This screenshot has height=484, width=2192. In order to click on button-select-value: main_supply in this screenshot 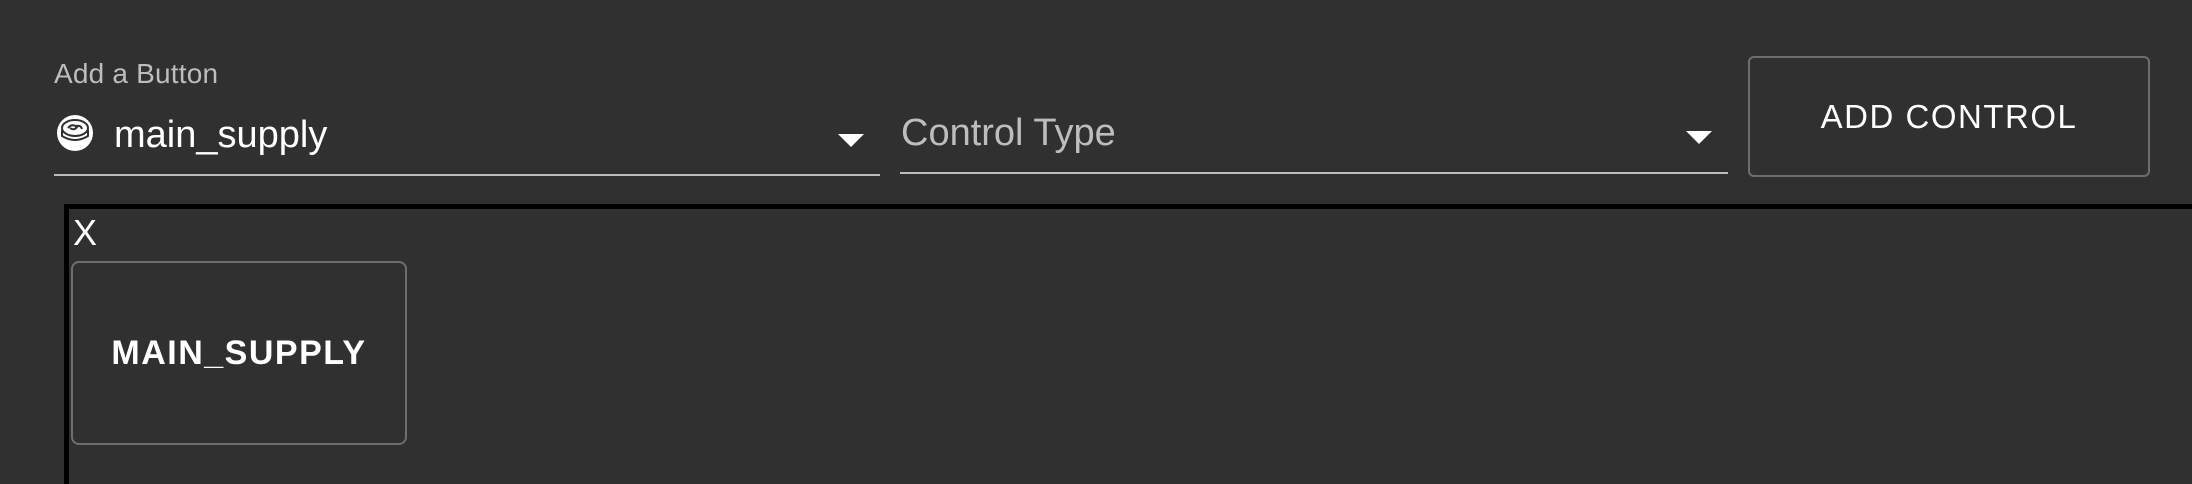, I will do `click(221, 135)`.